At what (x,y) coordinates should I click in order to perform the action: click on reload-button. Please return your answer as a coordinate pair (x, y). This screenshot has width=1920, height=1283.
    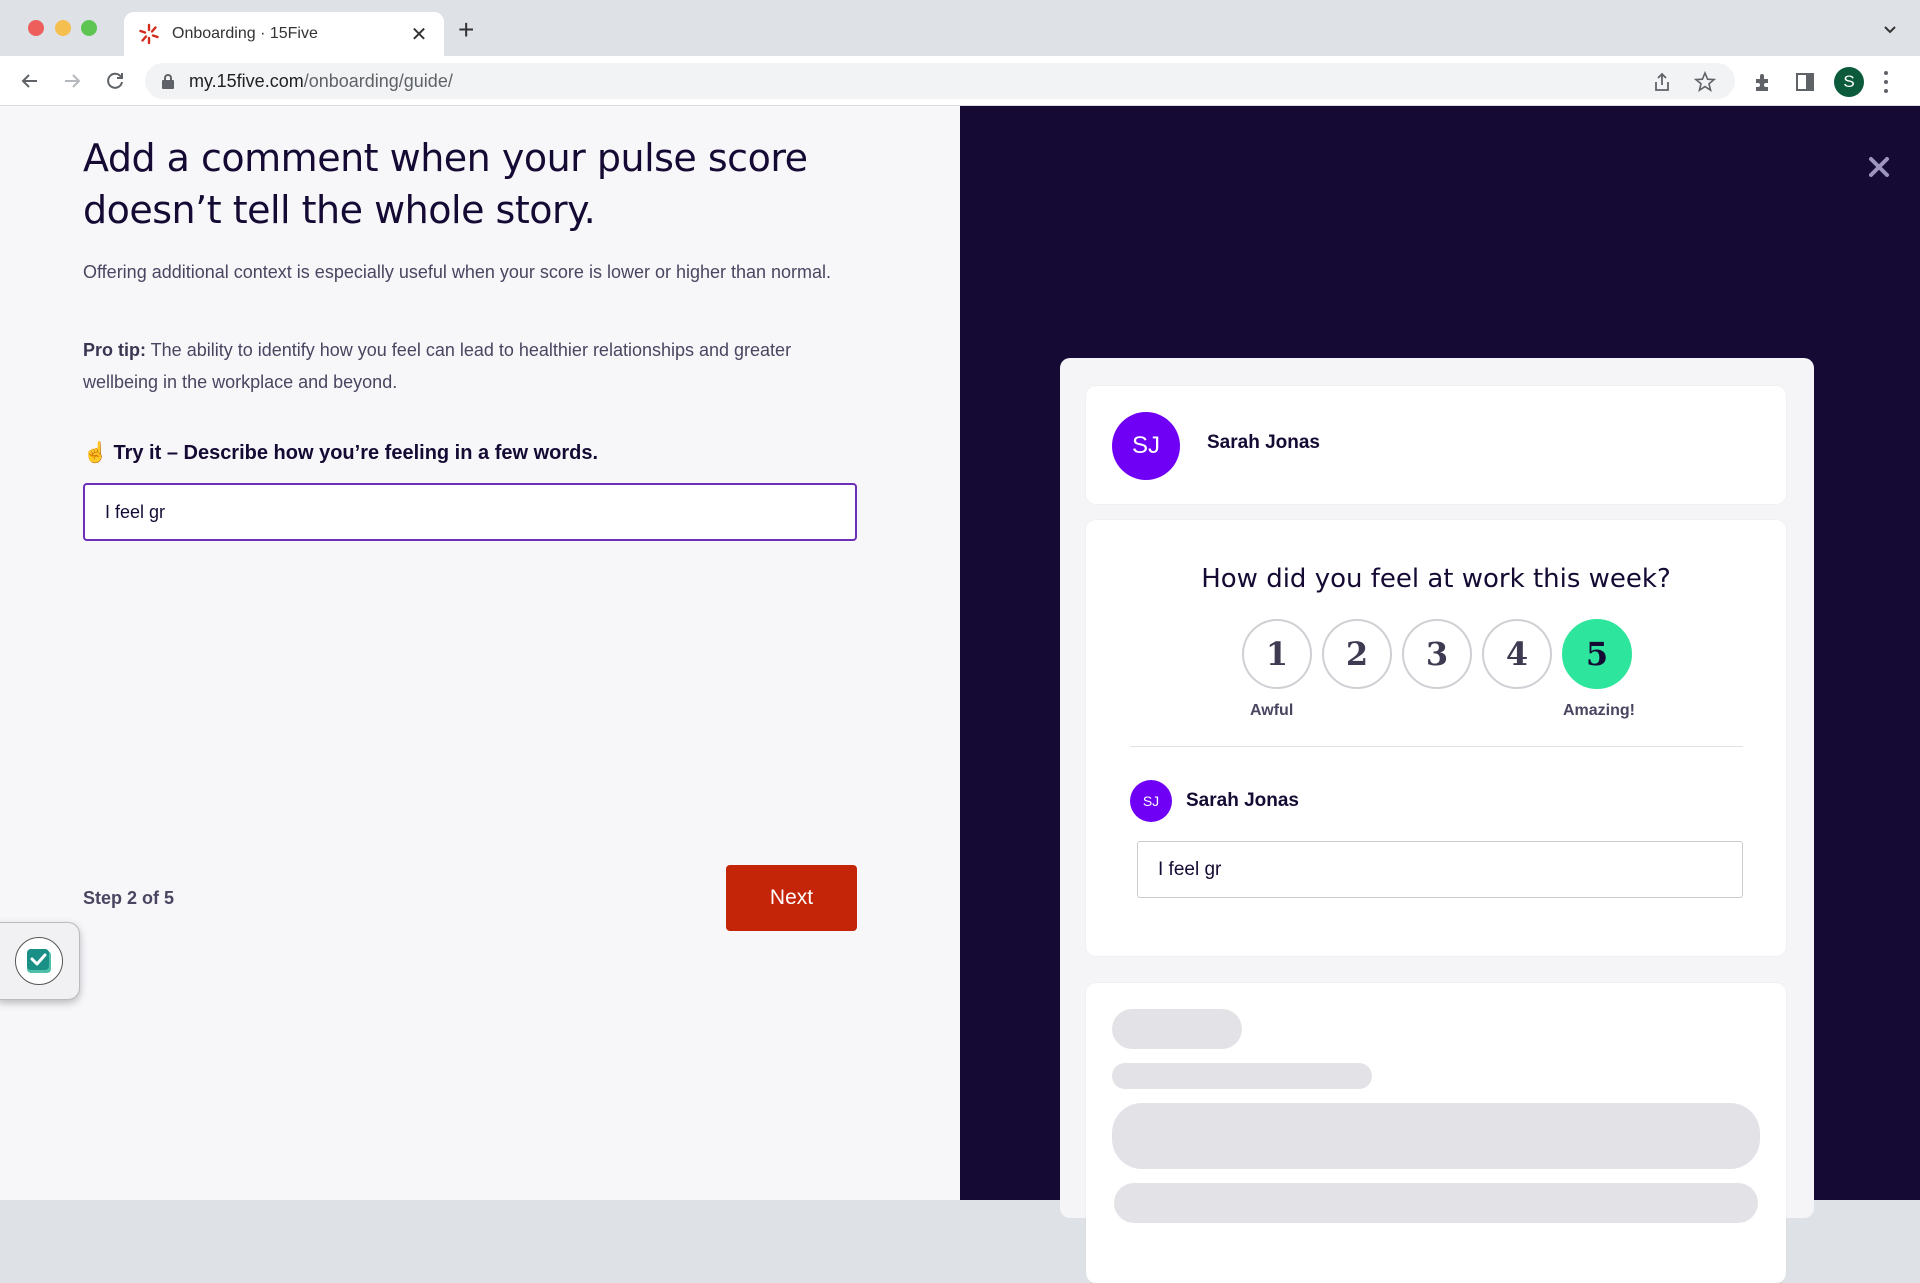
    Looking at the image, I should click on (115, 81).